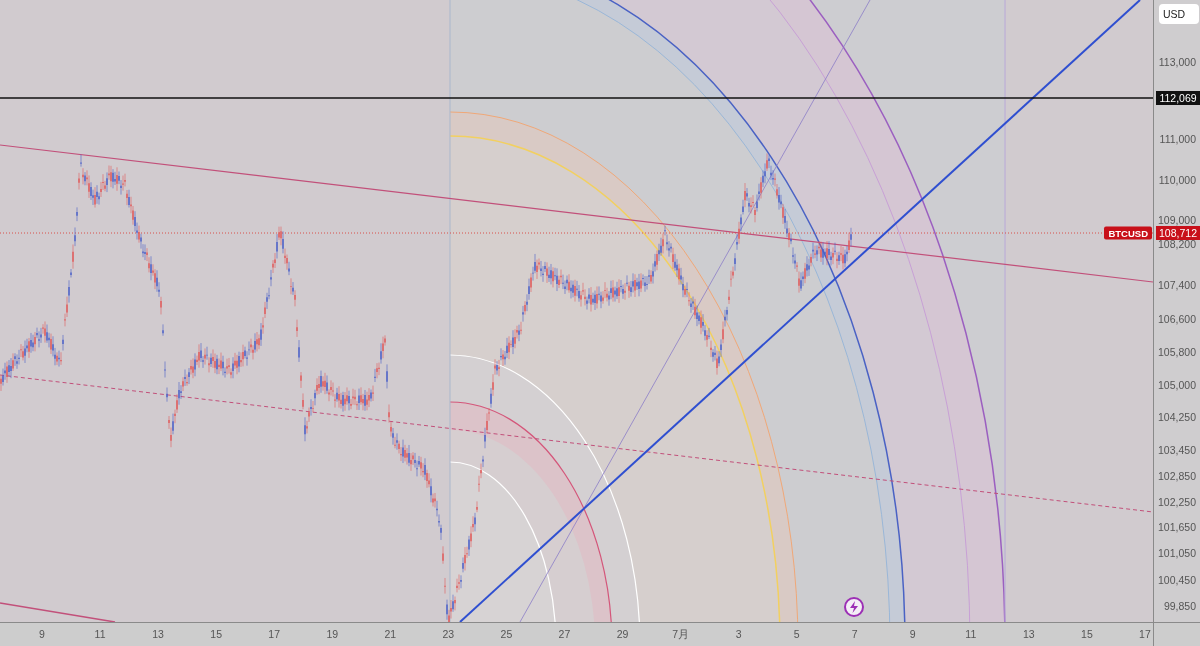 Image resolution: width=1200 pixels, height=646 pixels. What do you see at coordinates (1177, 319) in the screenshot?
I see `price-label: 106,600` at bounding box center [1177, 319].